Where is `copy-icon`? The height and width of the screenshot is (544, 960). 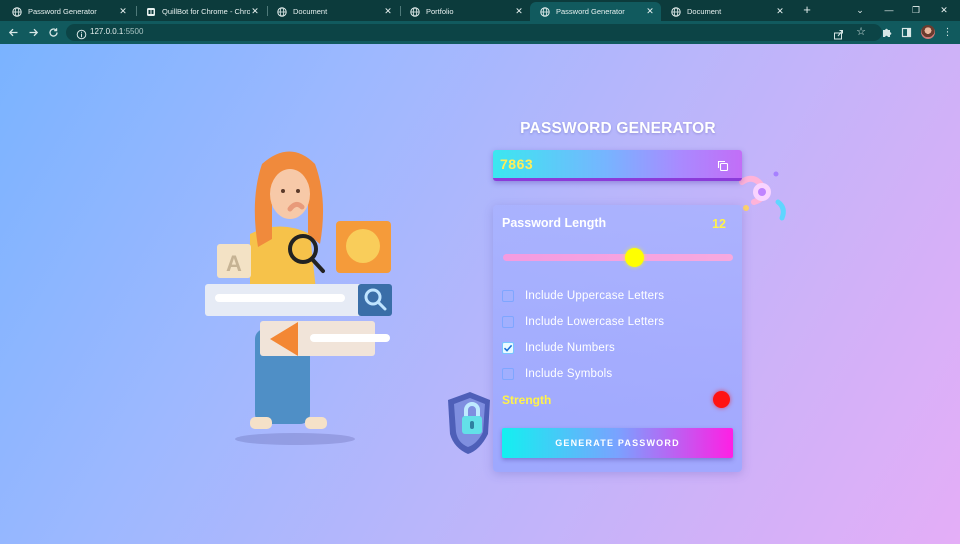 copy-icon is located at coordinates (723, 165).